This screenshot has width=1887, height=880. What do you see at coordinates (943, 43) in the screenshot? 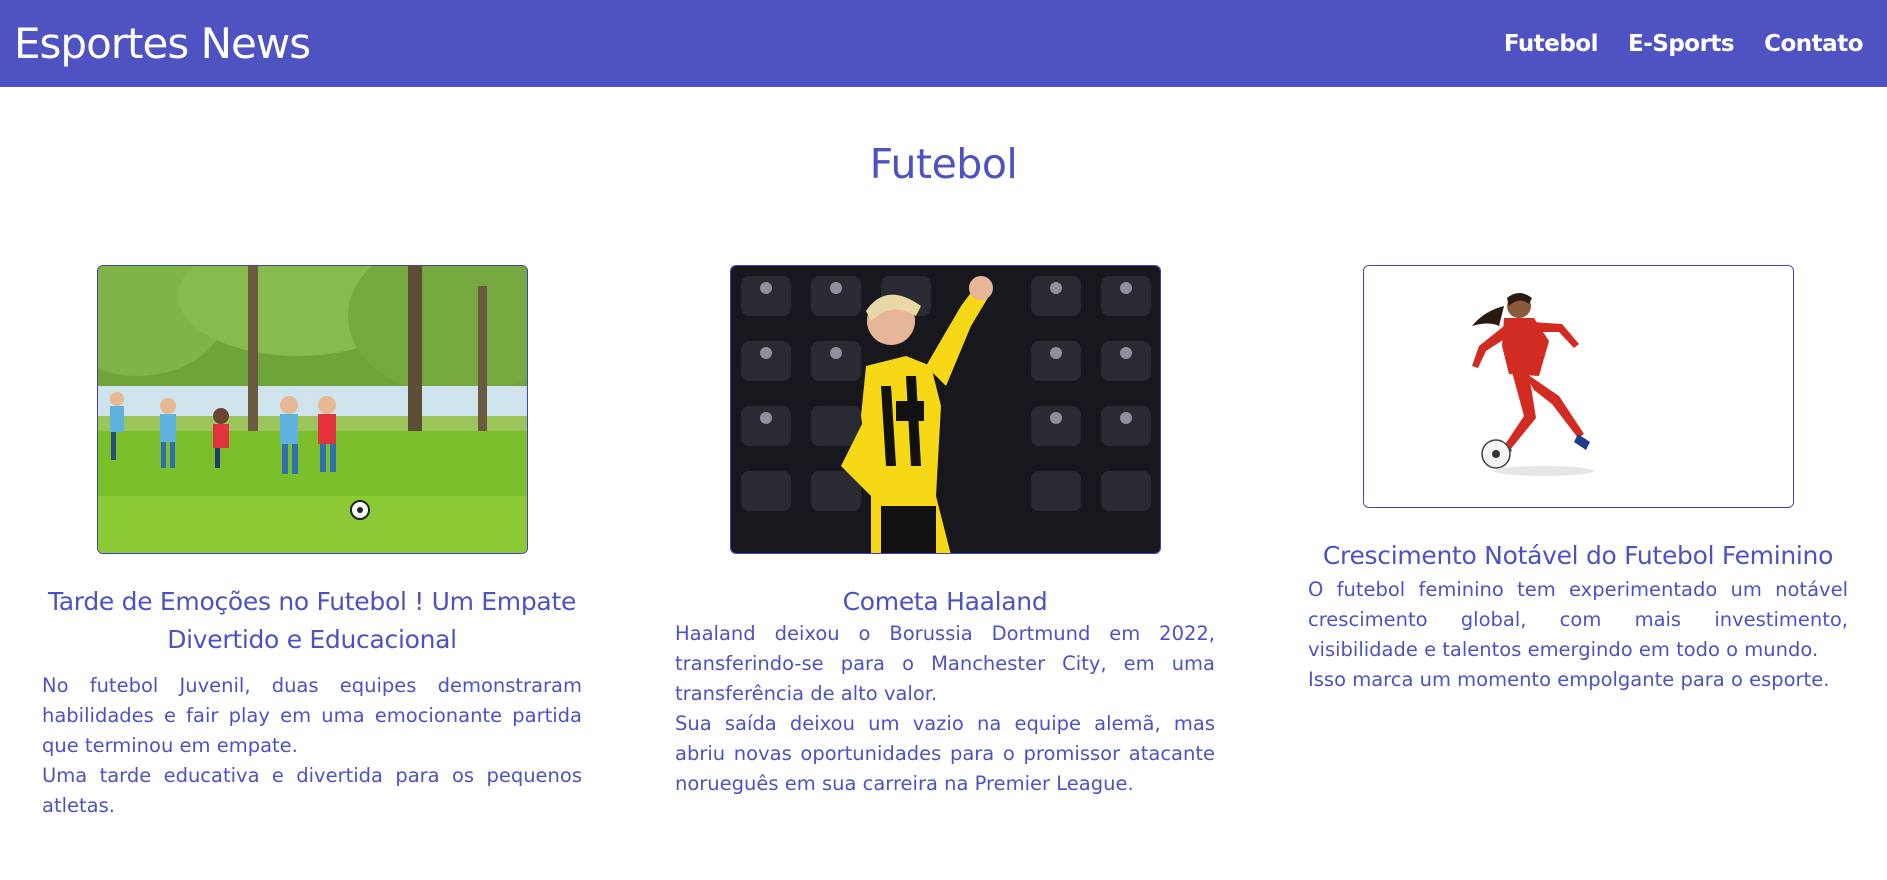
I see `top-navbar: Esportes News Futebol E-Sports Contato` at bounding box center [943, 43].